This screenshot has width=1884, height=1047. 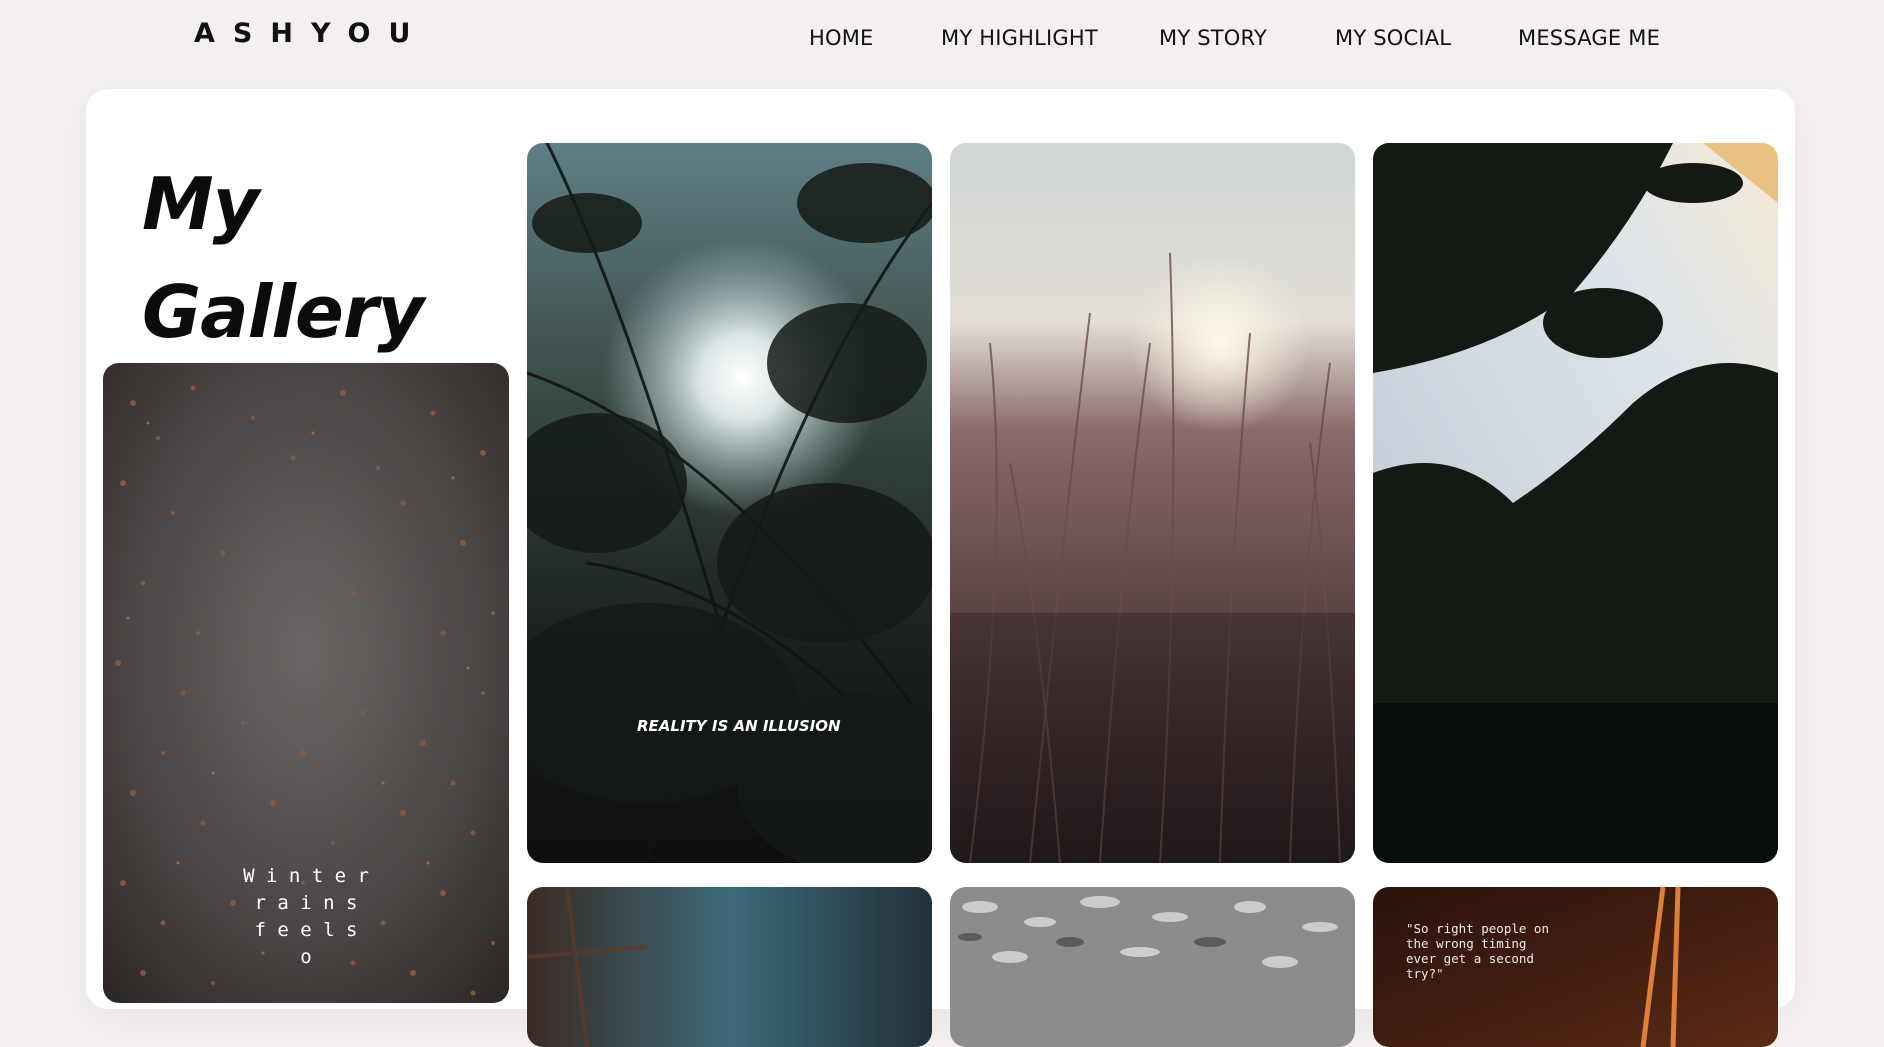 What do you see at coordinates (306, 683) in the screenshot?
I see `gallery-photo-gravel: W i n t e r r a i n s f e e l s o` at bounding box center [306, 683].